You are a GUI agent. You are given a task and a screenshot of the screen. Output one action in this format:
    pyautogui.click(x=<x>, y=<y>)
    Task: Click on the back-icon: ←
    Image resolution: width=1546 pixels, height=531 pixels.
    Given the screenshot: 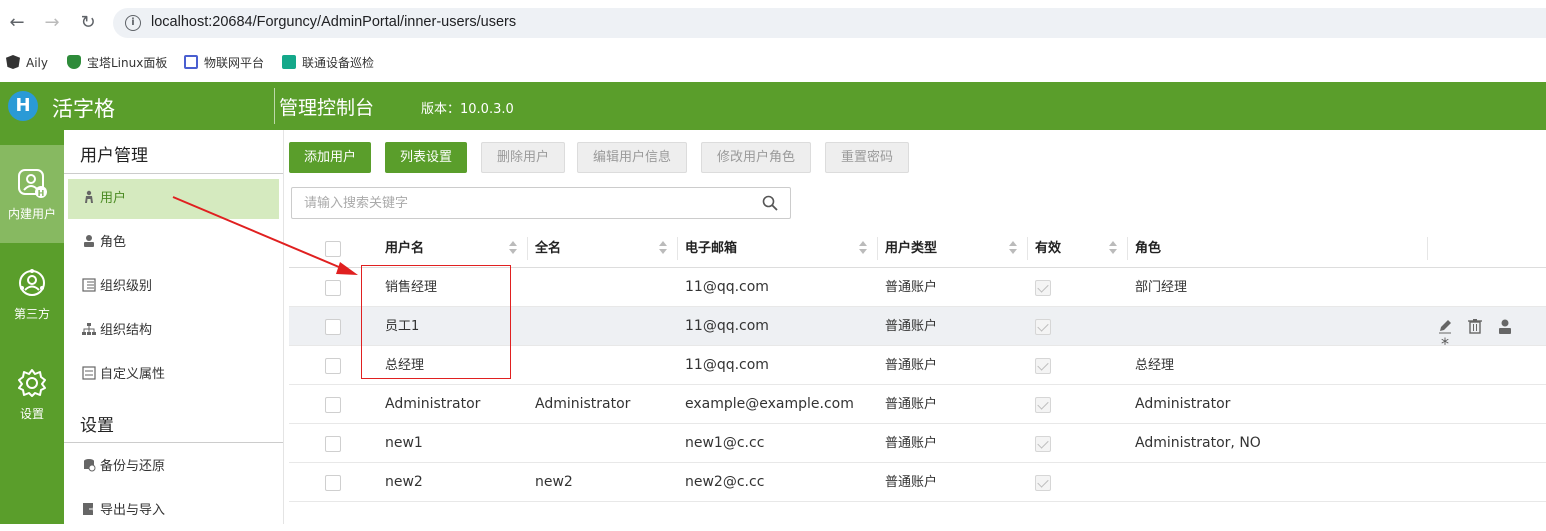 What is the action you would take?
    pyautogui.click(x=17, y=23)
    